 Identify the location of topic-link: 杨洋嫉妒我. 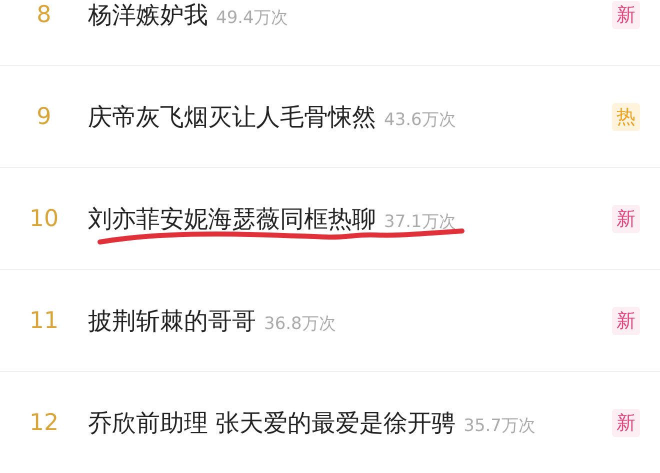
(148, 15).